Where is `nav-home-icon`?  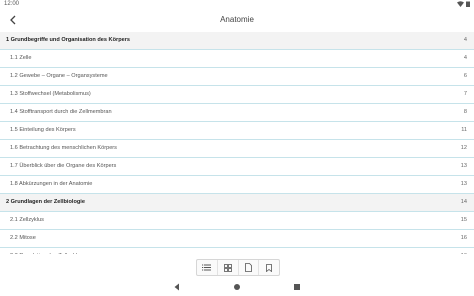
nav-home-icon is located at coordinates (237, 287).